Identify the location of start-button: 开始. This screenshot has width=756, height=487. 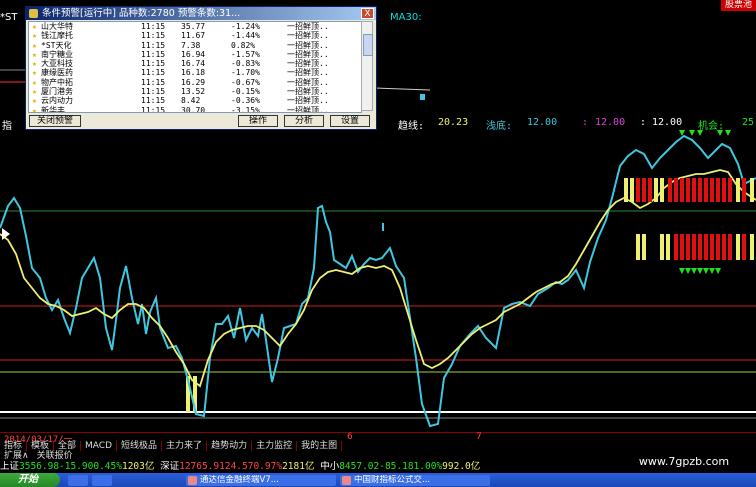
(30, 480).